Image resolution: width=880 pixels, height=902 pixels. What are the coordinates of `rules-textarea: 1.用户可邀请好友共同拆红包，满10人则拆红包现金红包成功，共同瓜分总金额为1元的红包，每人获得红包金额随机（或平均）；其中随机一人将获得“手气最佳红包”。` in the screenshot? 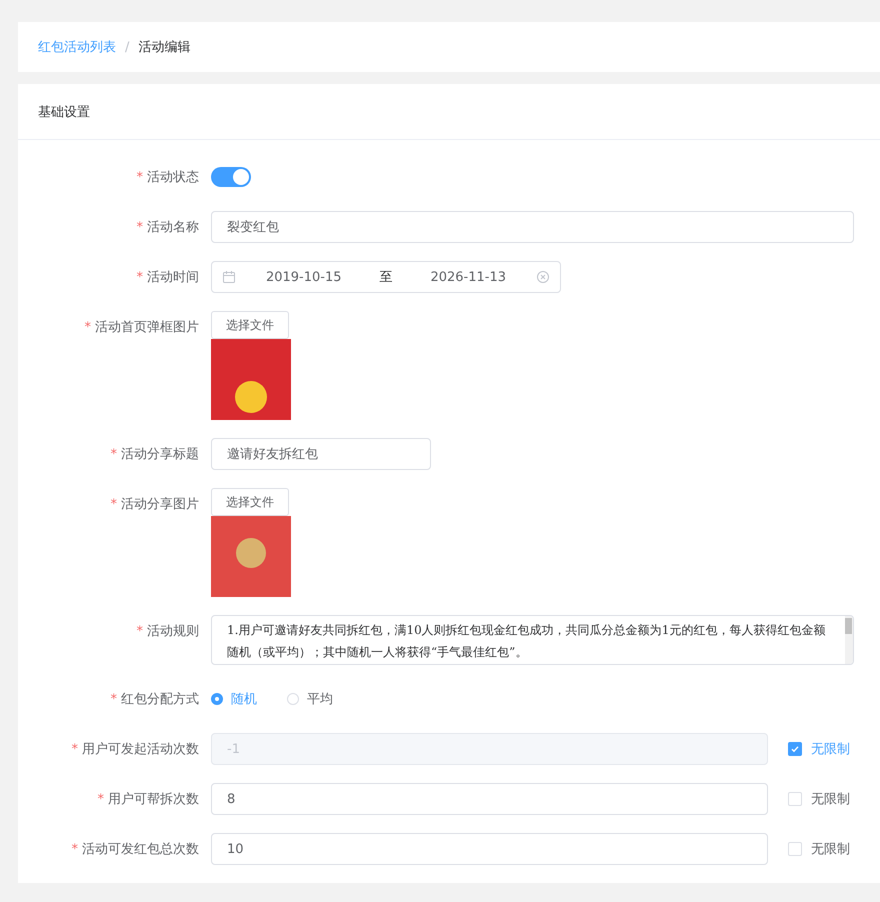 It's located at (532, 640).